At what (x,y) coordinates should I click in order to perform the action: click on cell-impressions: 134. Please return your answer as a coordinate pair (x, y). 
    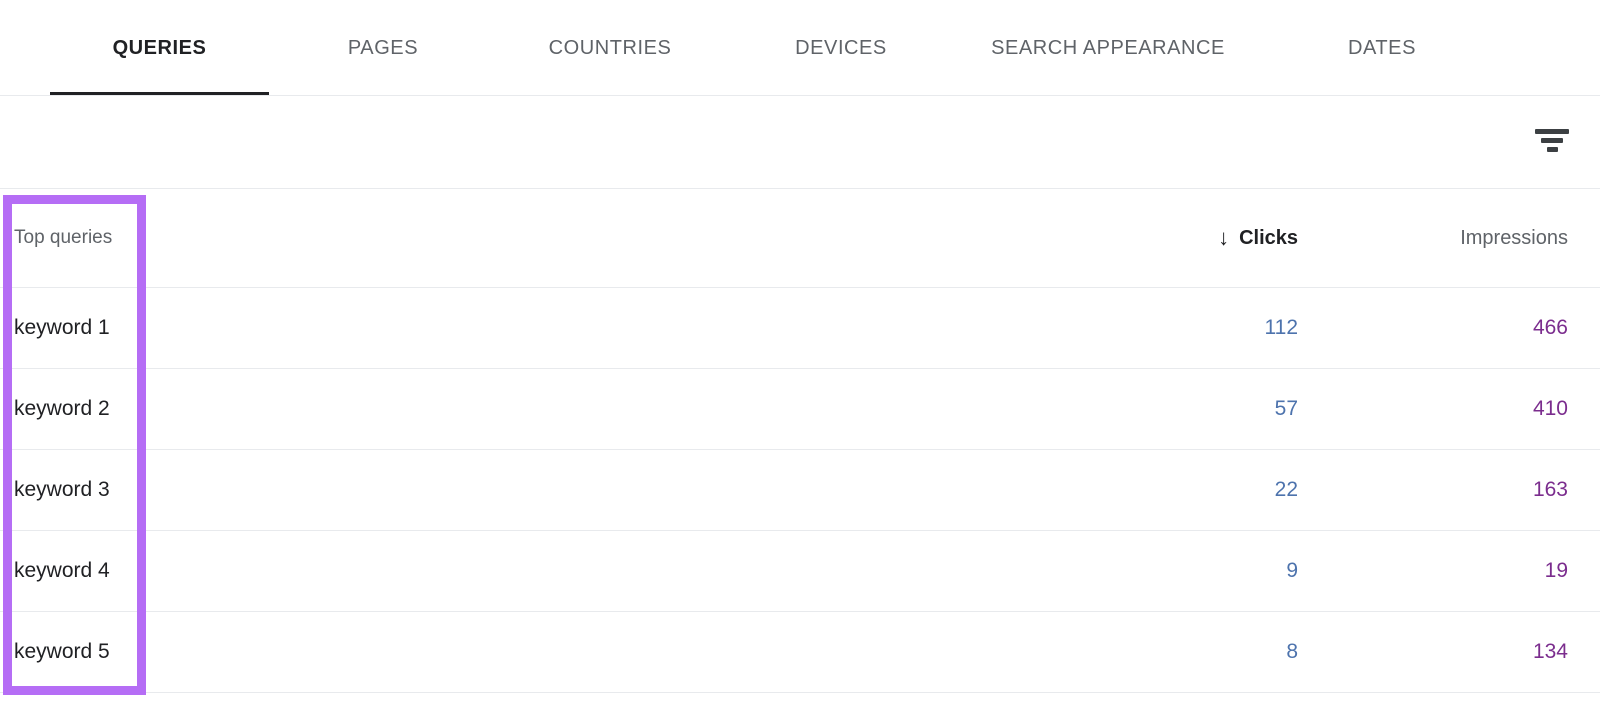
    Looking at the image, I should click on (1550, 651).